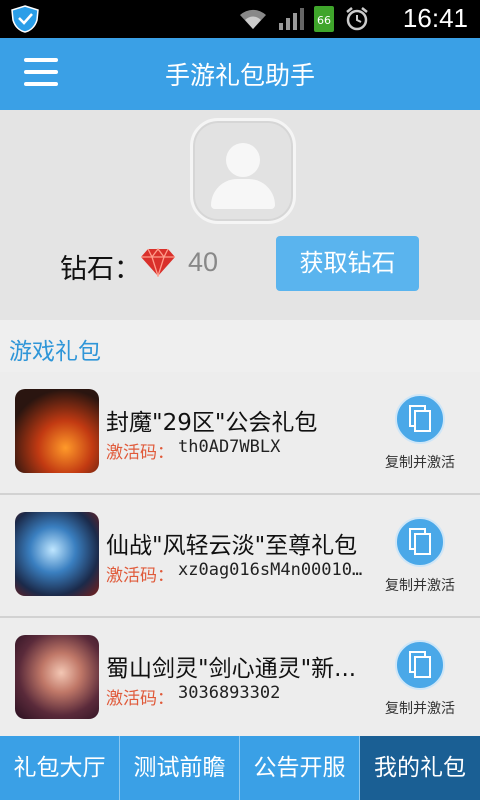 Image resolution: width=480 pixels, height=800 pixels. I want to click on battery-icon: 66, so click(324, 19).